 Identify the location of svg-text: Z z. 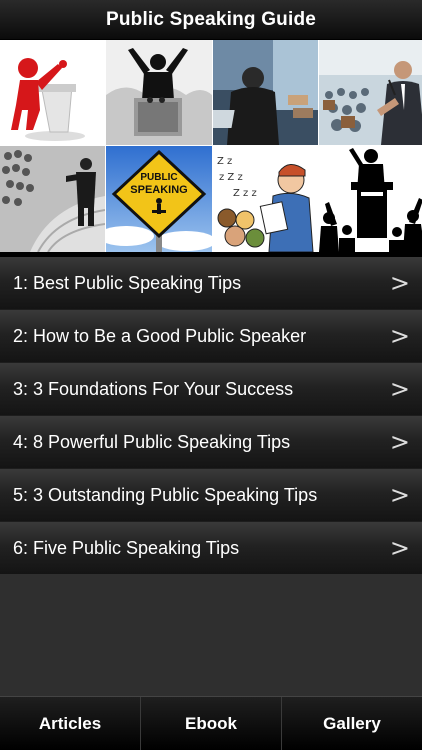
(224, 161).